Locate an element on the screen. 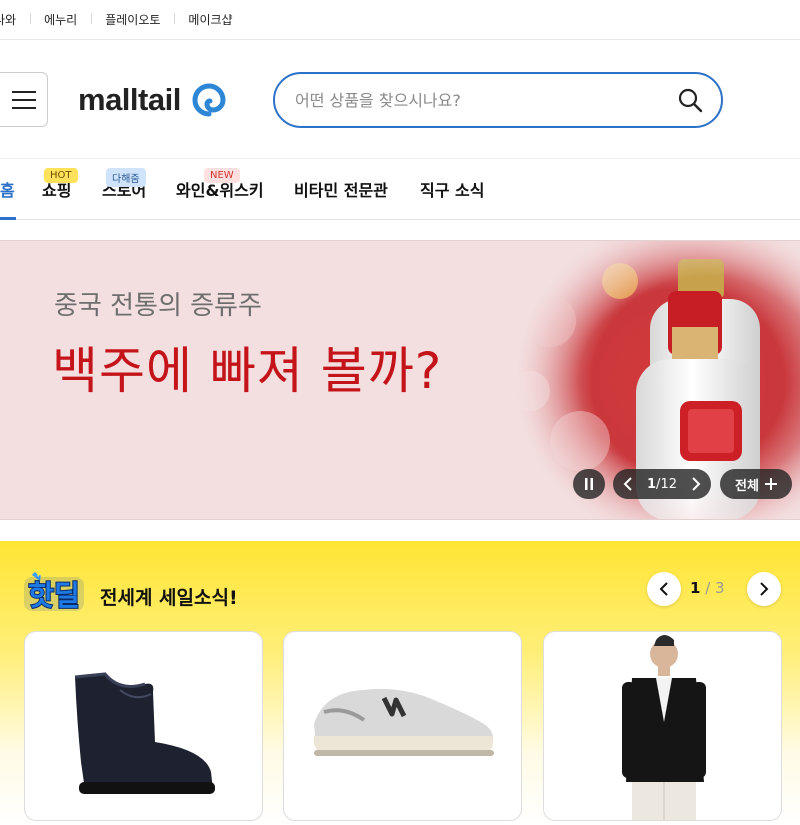 The width and height of the screenshot is (800, 825). hotdeal-page-indicator: 1 / 3 is located at coordinates (707, 588).